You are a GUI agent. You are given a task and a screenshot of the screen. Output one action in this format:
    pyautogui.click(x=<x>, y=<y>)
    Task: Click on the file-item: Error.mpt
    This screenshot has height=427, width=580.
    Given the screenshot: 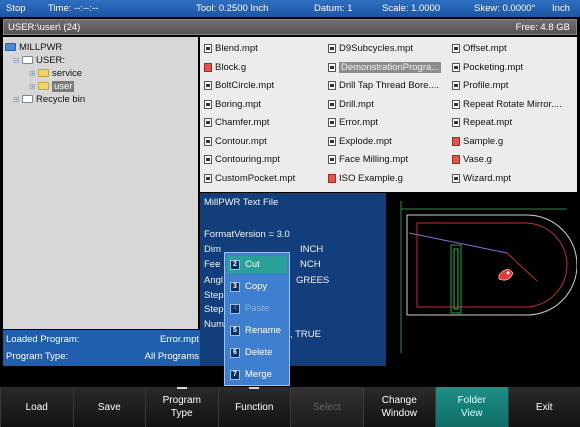 What is the action you would take?
    pyautogui.click(x=353, y=122)
    